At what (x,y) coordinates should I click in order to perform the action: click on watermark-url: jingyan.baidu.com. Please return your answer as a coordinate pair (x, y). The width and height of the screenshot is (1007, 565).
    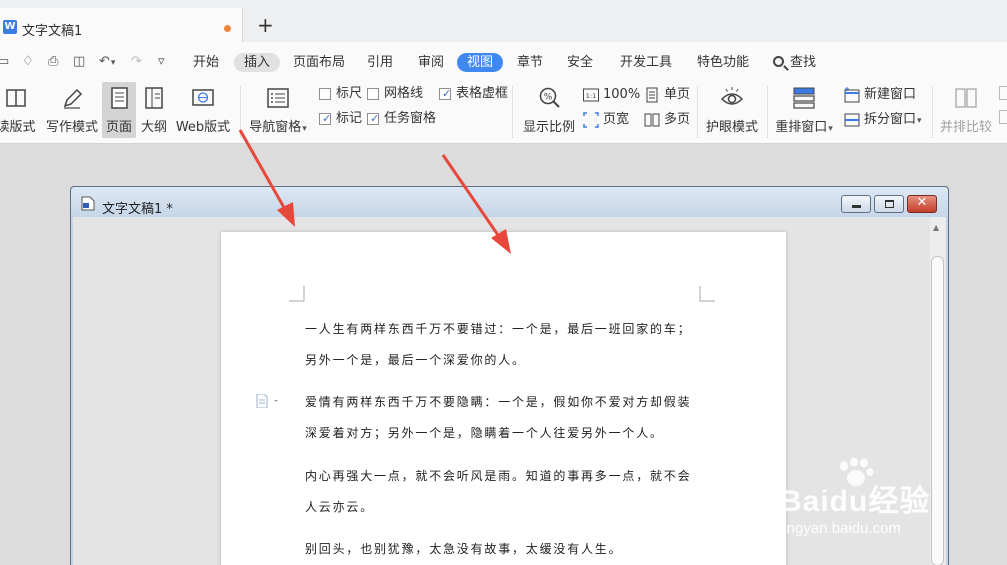
    Looking at the image, I should click on (840, 528).